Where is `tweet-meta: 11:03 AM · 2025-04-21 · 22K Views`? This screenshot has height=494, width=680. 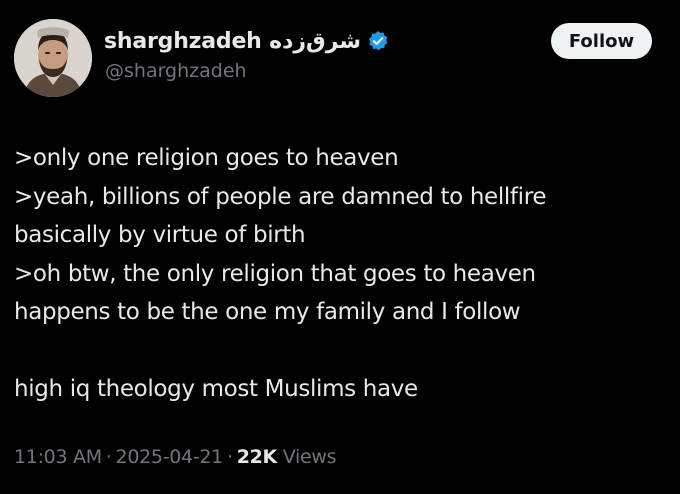 tweet-meta: 11:03 AM · 2025-04-21 · 22K Views is located at coordinates (175, 457).